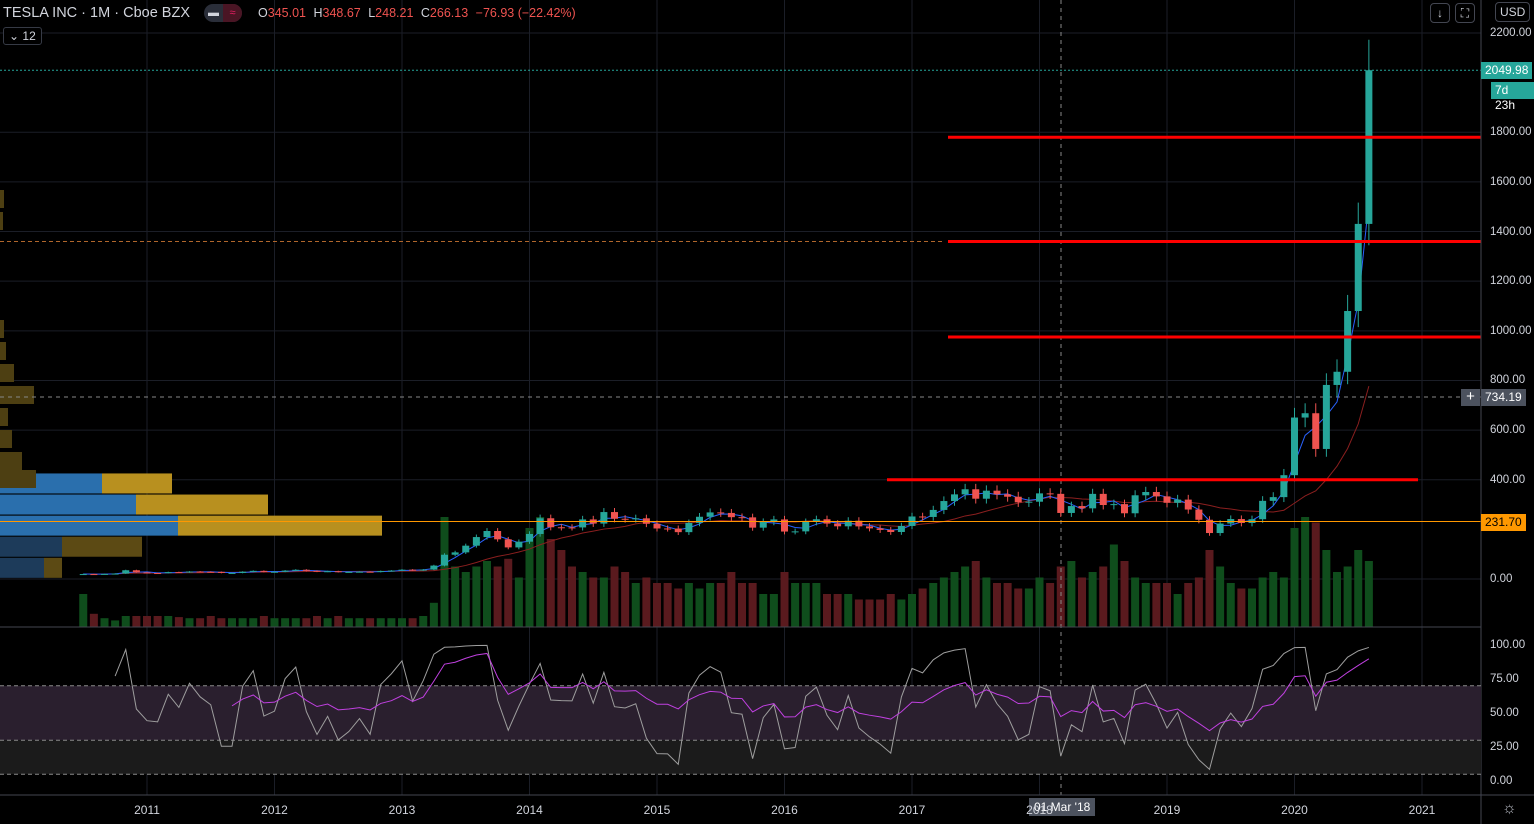 This screenshot has height=824, width=1534. I want to click on time-axis-label: 2019, so click(1167, 810).